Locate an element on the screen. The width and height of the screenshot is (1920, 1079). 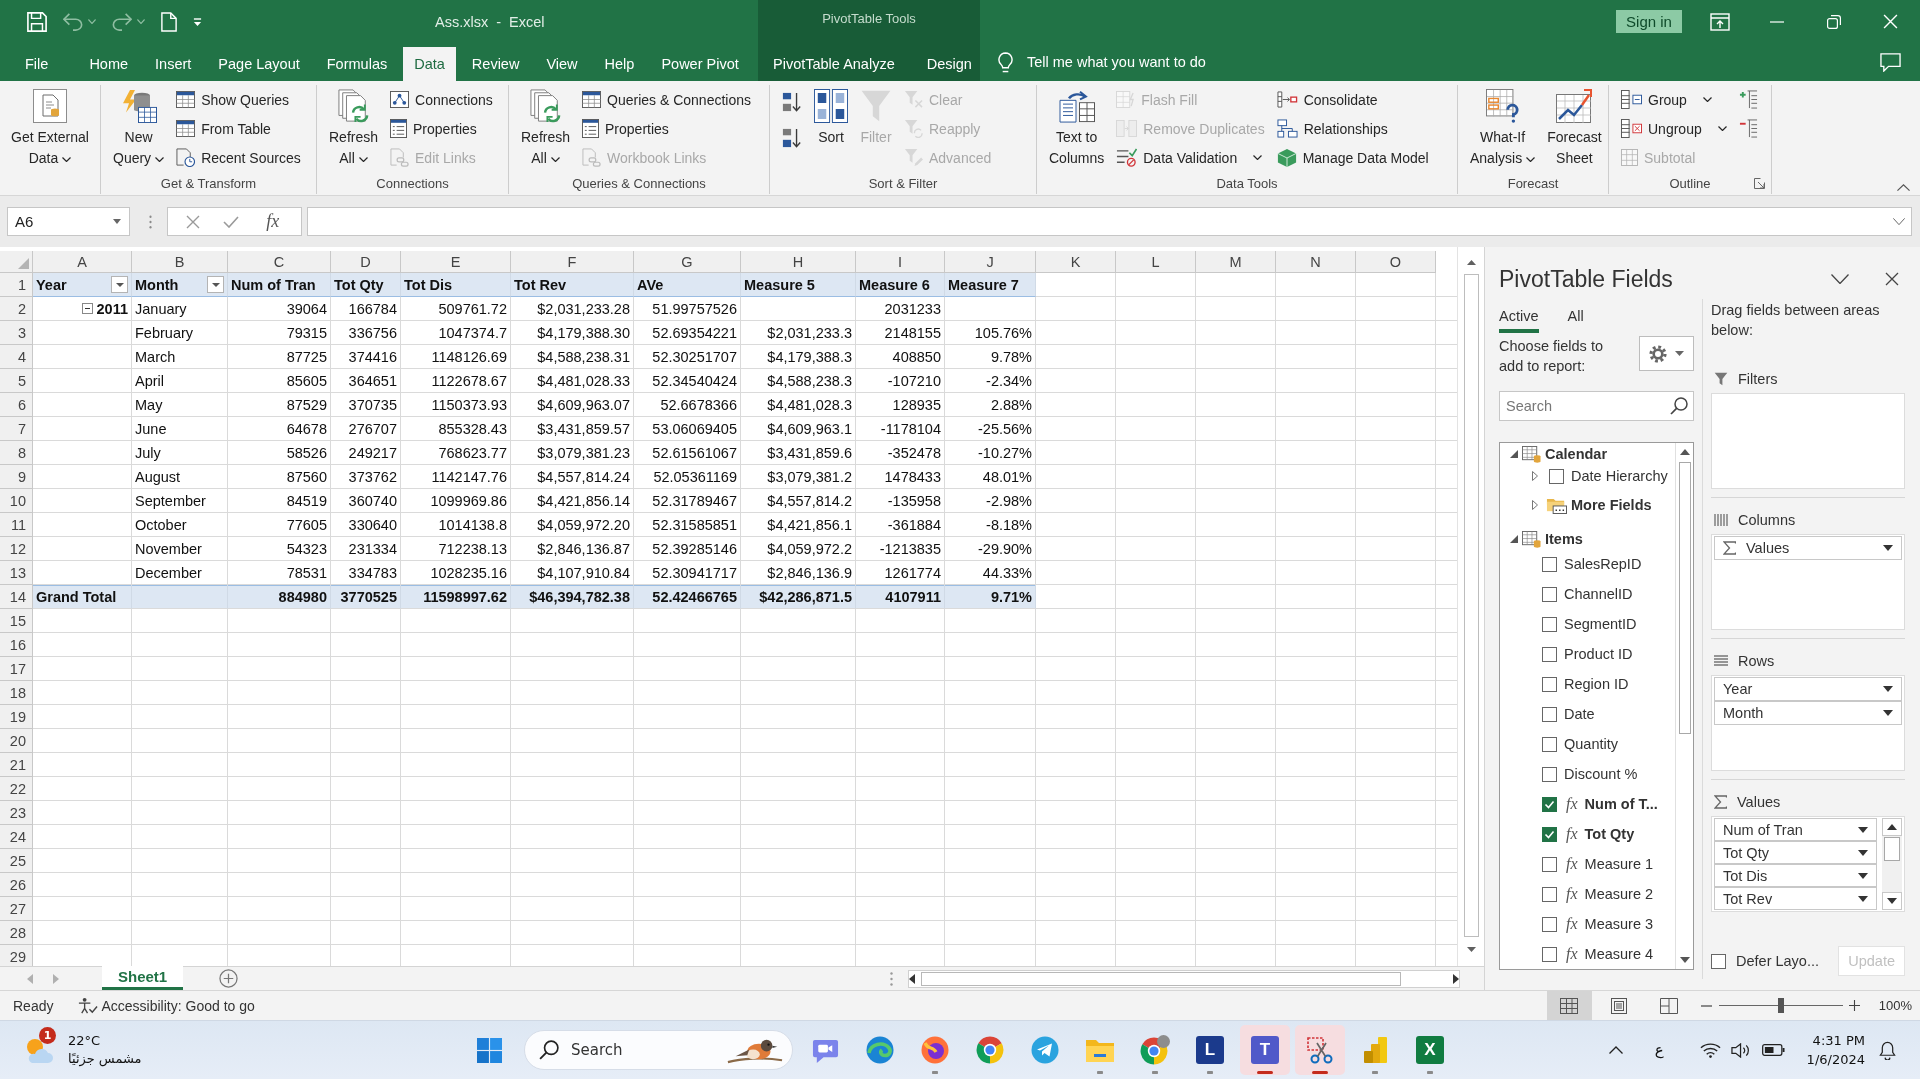
row-header: 10 is located at coordinates (16, 501).